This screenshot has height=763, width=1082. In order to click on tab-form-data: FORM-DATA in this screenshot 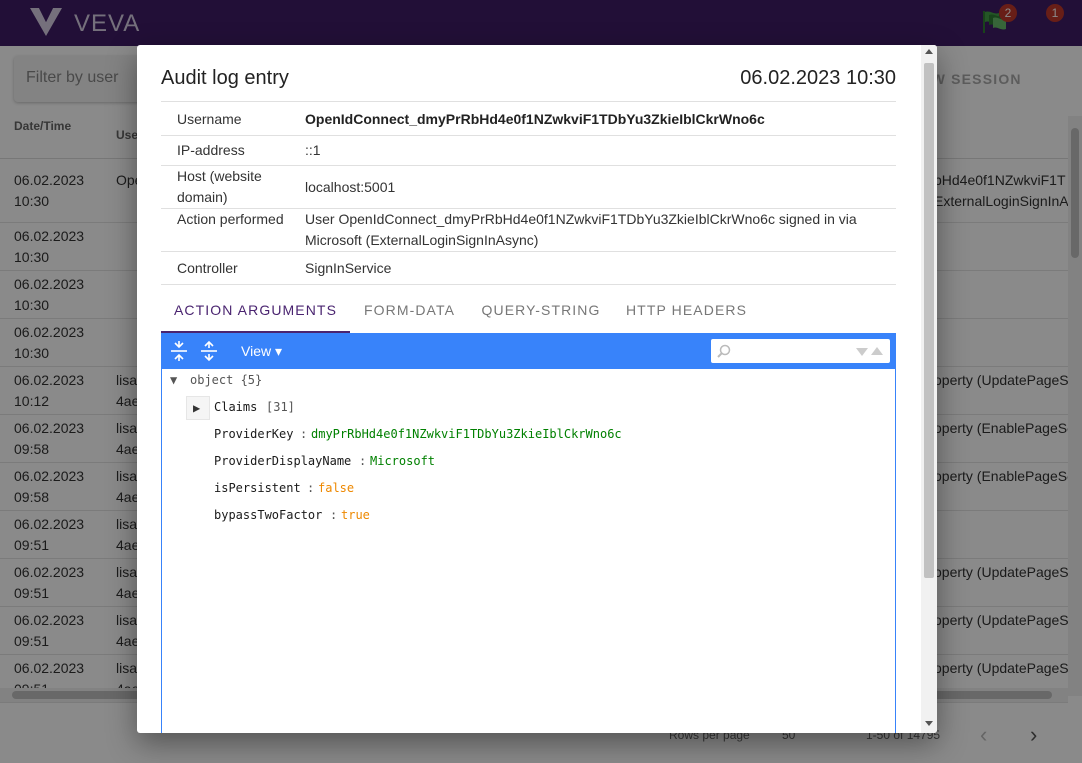, I will do `click(409, 313)`.